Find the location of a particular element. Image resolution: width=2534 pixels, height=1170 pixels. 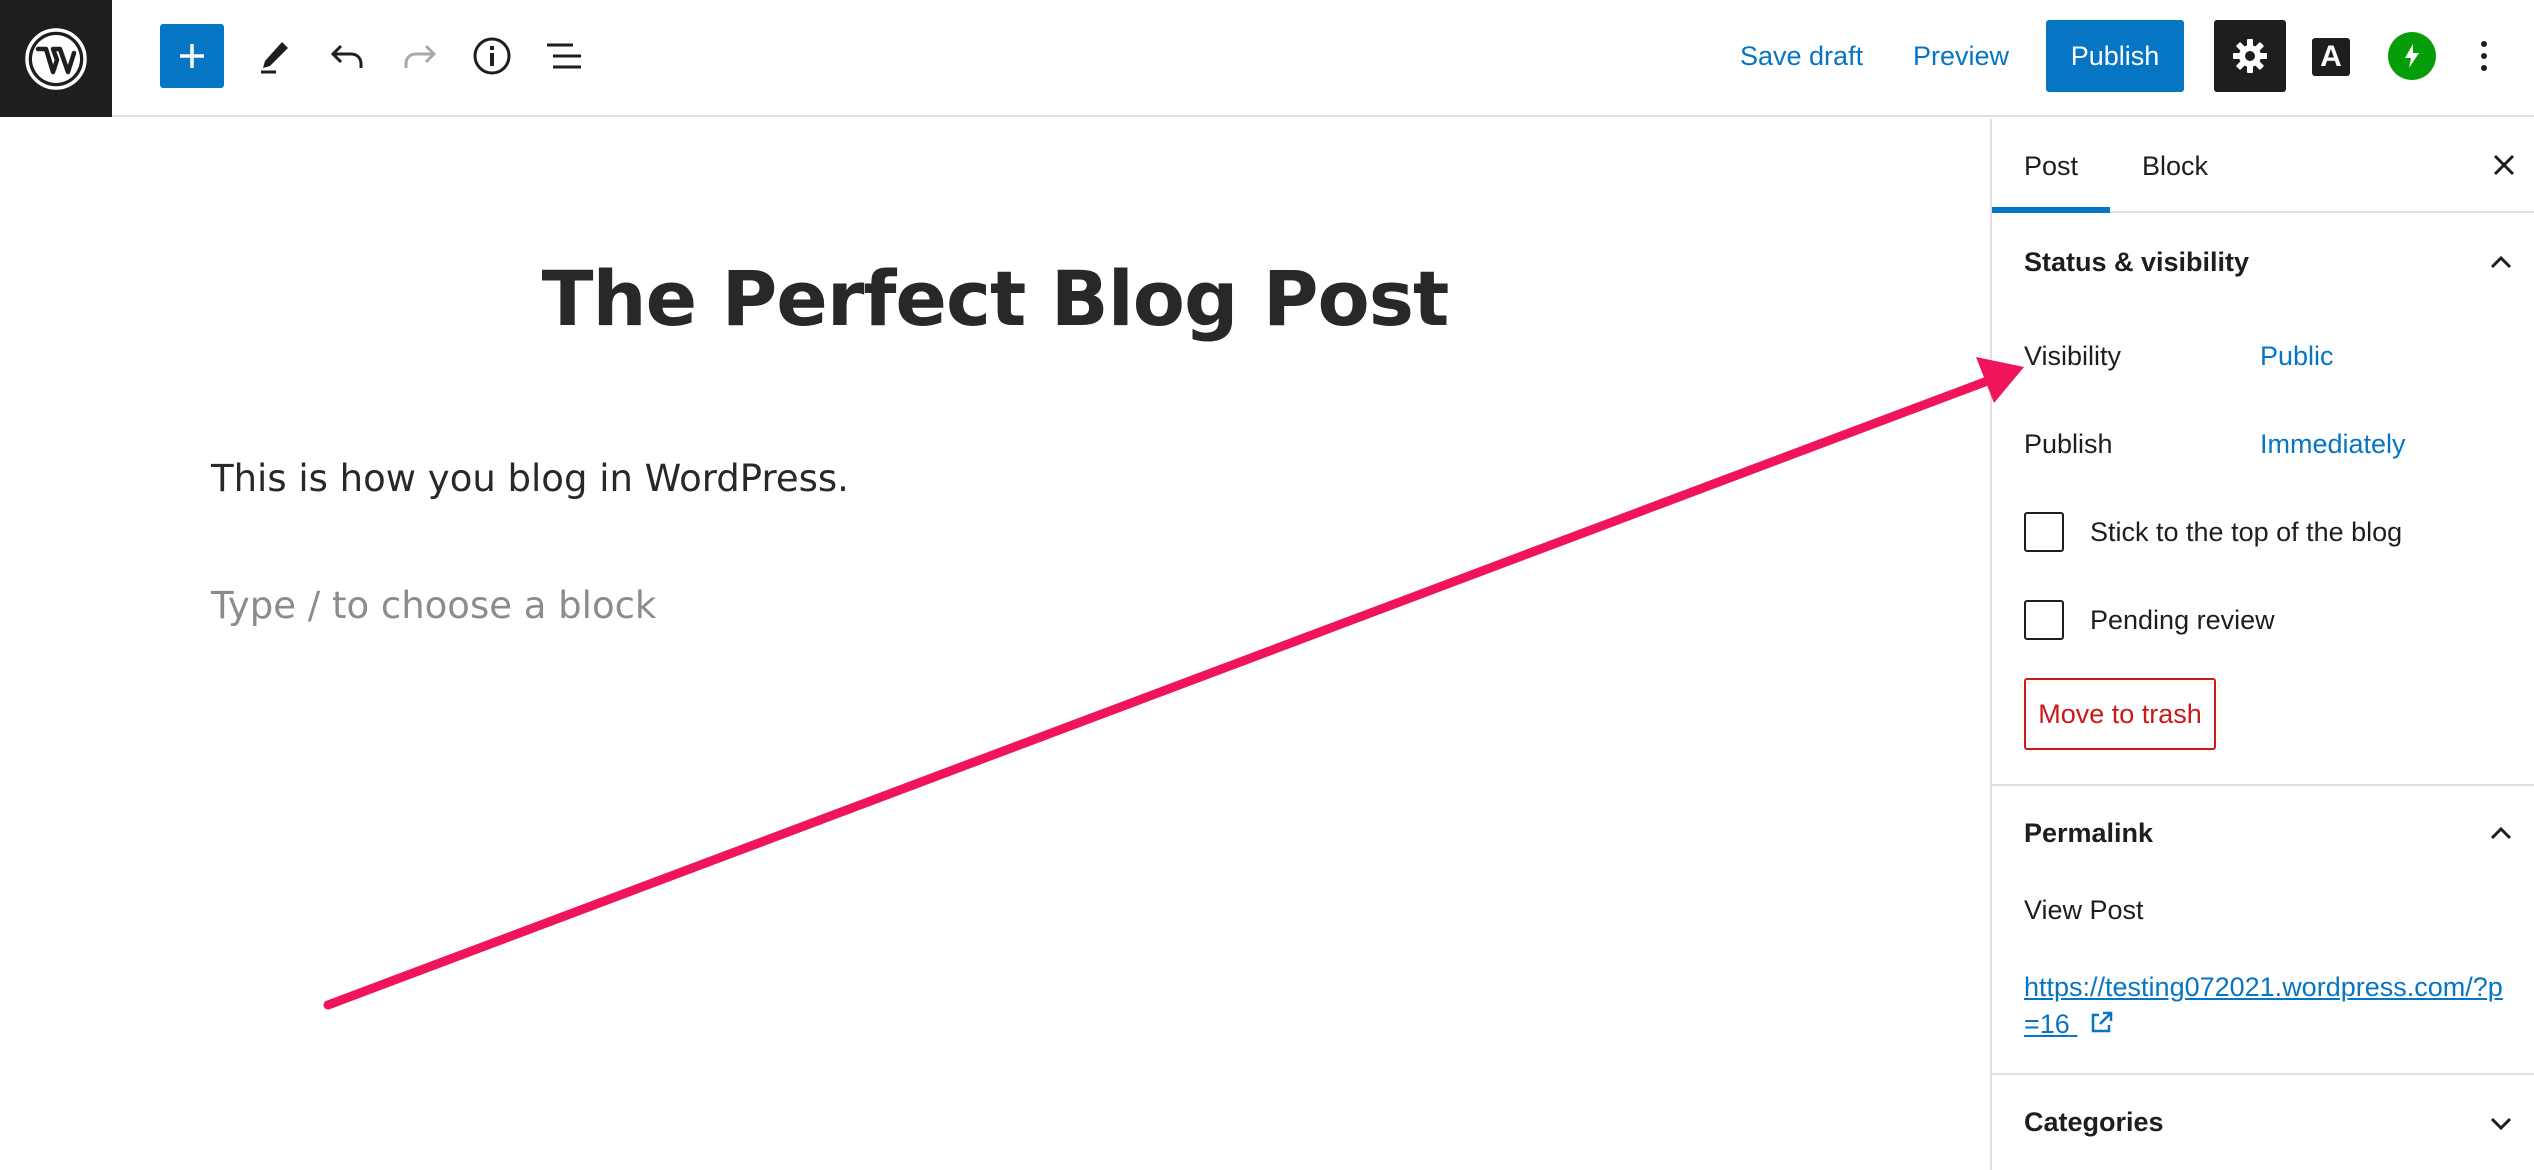

status-visibility-panel-toggle: Status & visibility is located at coordinates (2263, 262).